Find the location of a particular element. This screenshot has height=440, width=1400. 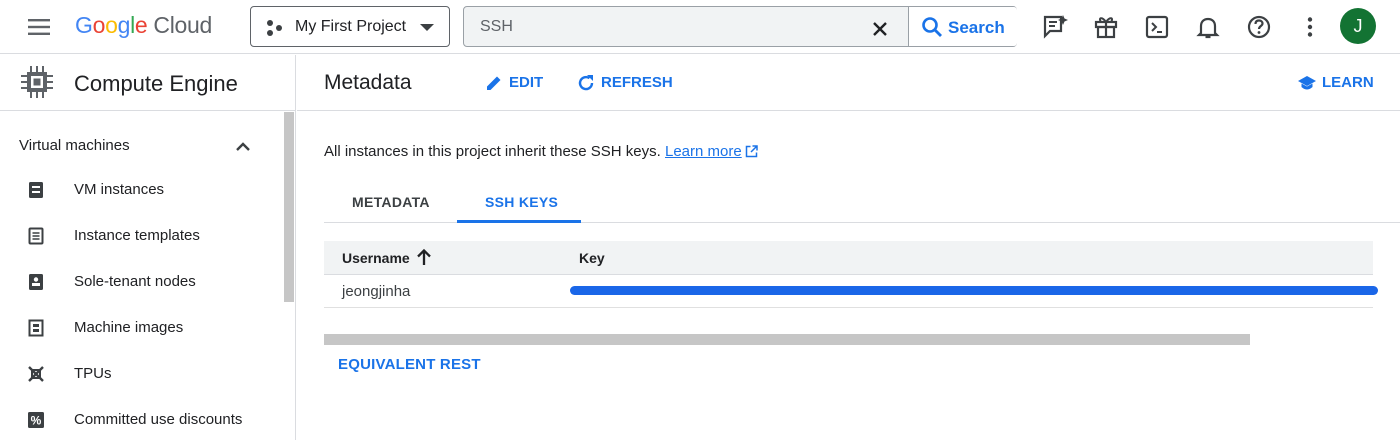

redacted-key-cell is located at coordinates (974, 290).